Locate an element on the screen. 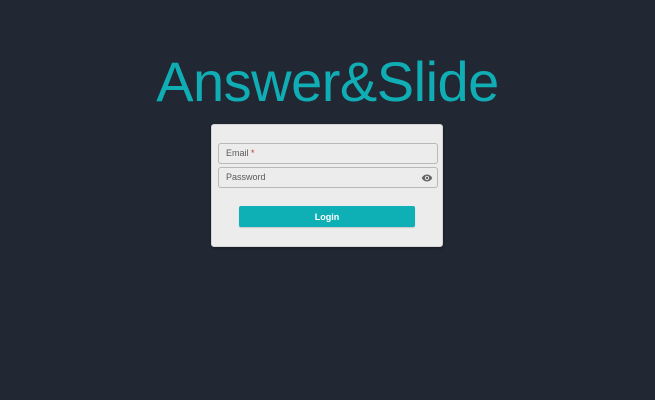  email-input is located at coordinates (328, 153).